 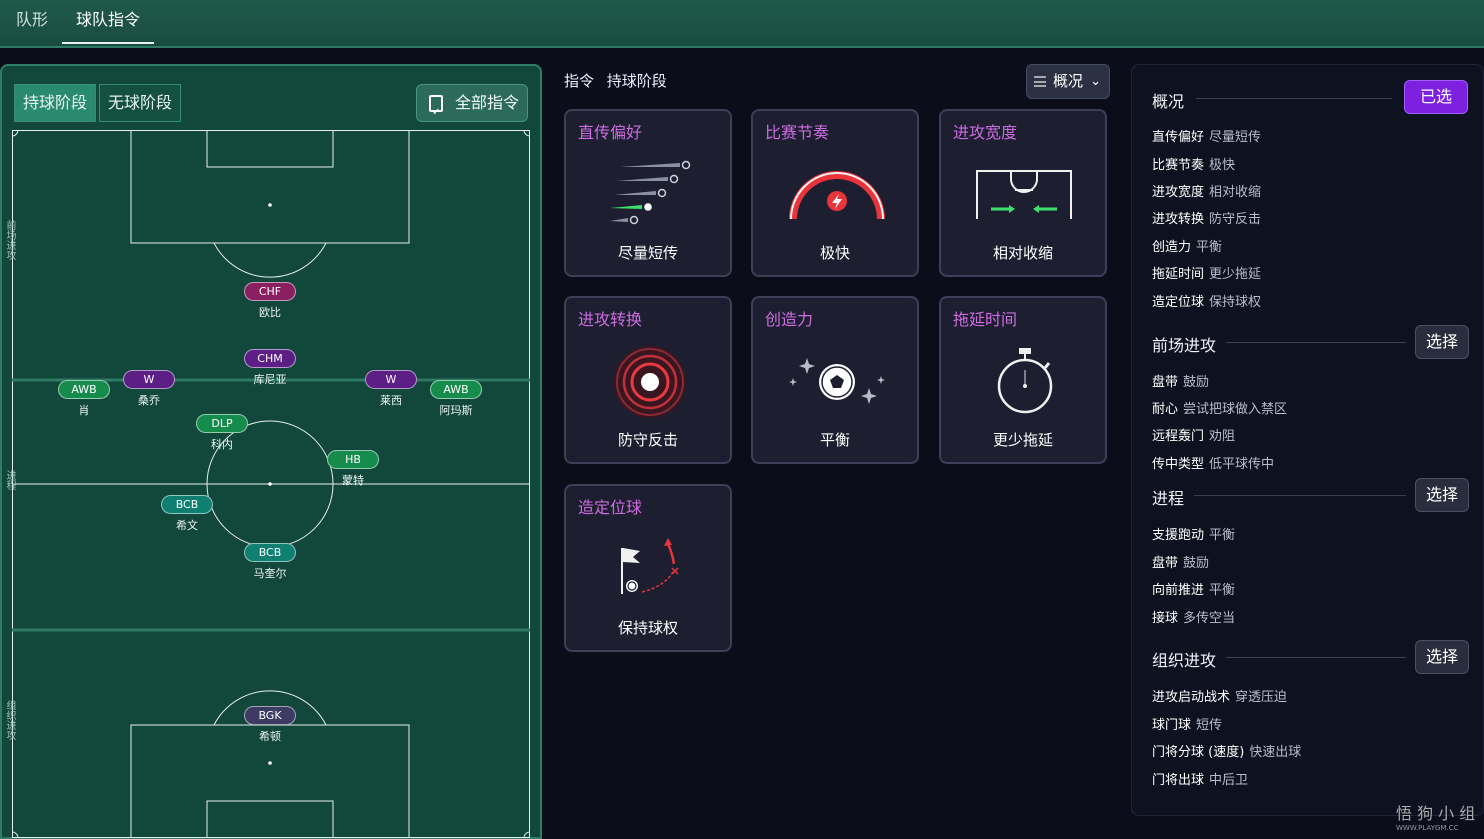 I want to click on player-name: 库尼亚, so click(x=270, y=379).